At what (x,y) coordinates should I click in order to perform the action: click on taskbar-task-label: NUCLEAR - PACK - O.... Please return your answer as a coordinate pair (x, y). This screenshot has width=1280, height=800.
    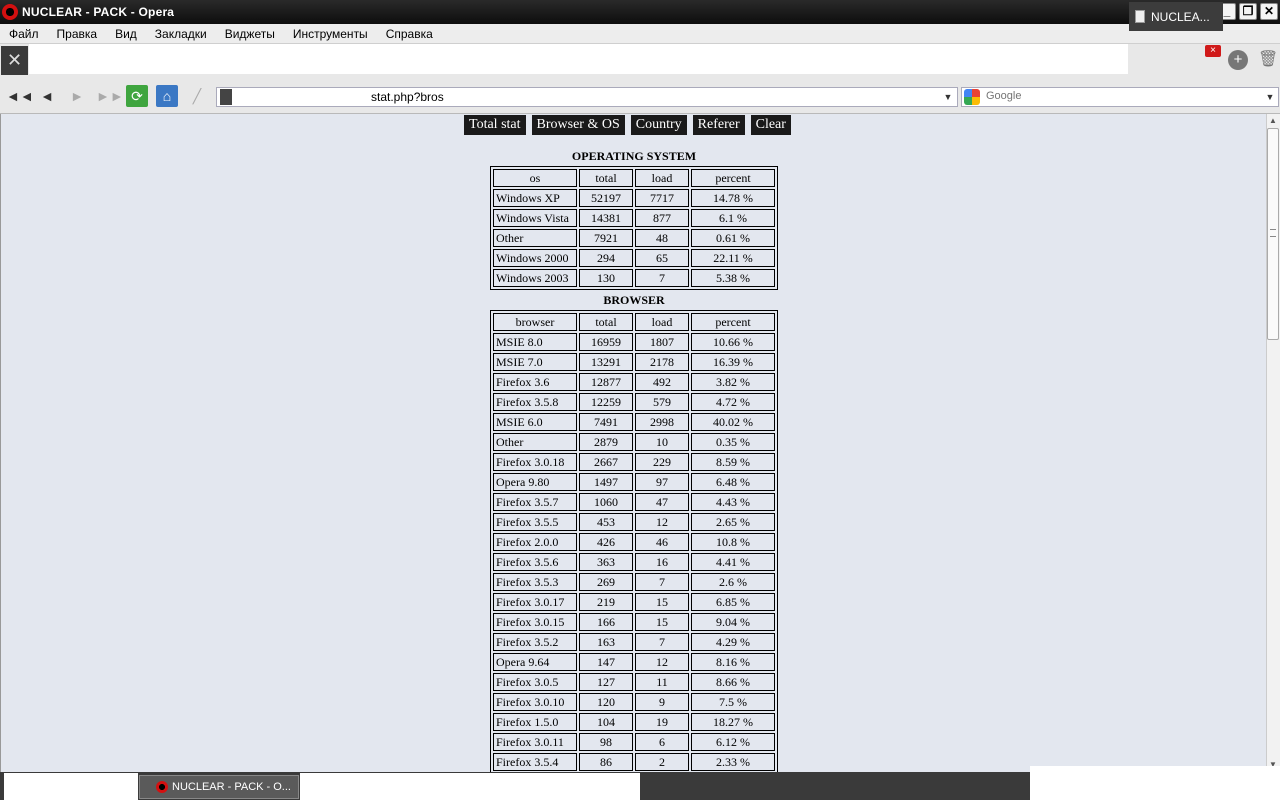
    Looking at the image, I should click on (231, 787).